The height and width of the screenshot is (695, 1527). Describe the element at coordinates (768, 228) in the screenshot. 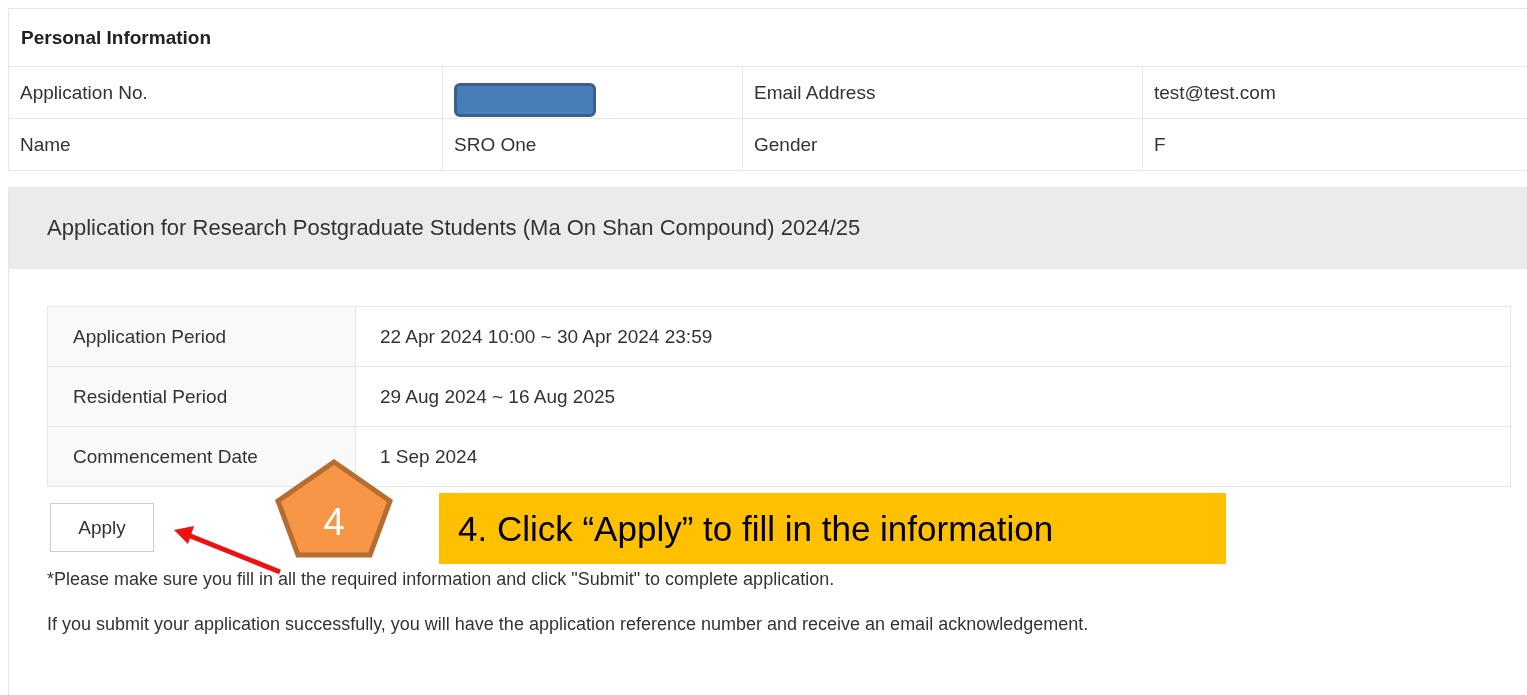

I see `panel-title: Application for Research Postgraduate Students (Ma On Shan Compound) 2024/25` at that location.